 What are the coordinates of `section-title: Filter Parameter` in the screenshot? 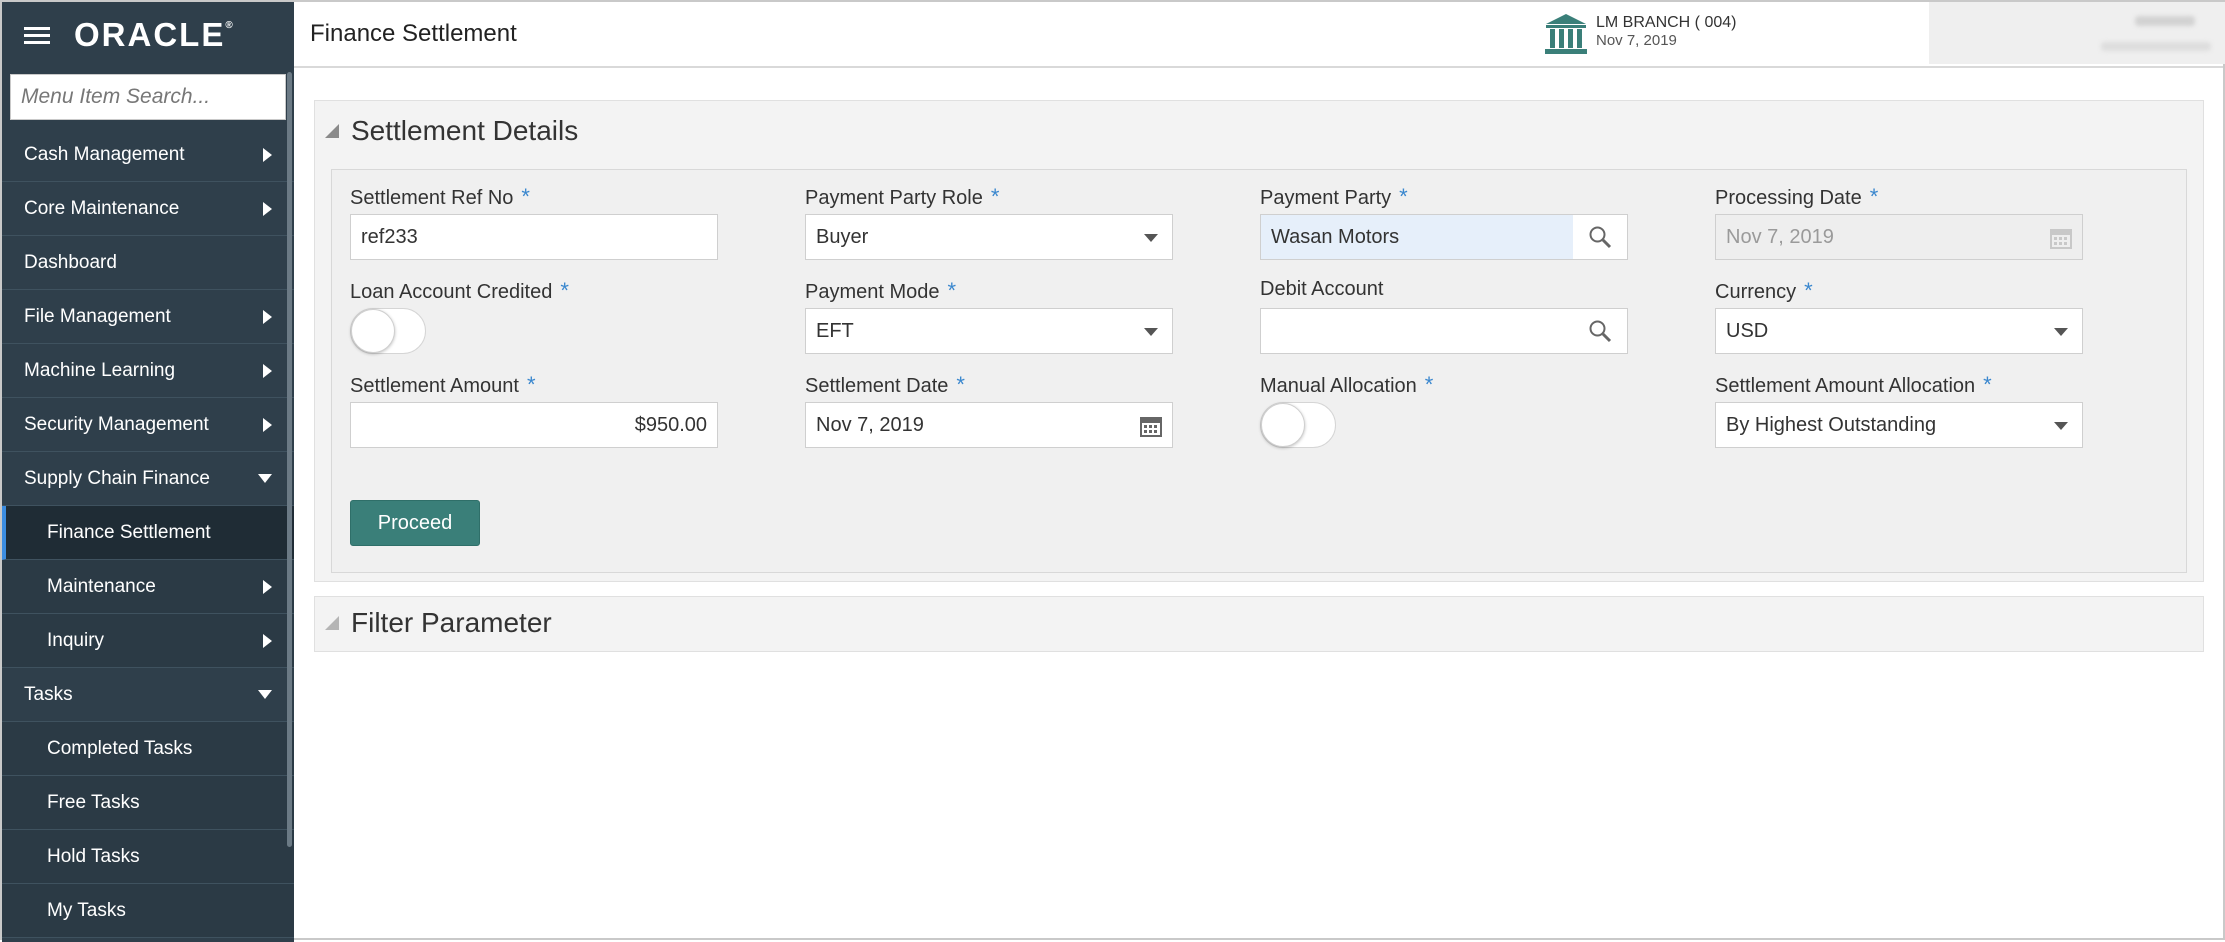 It's located at (451, 622).